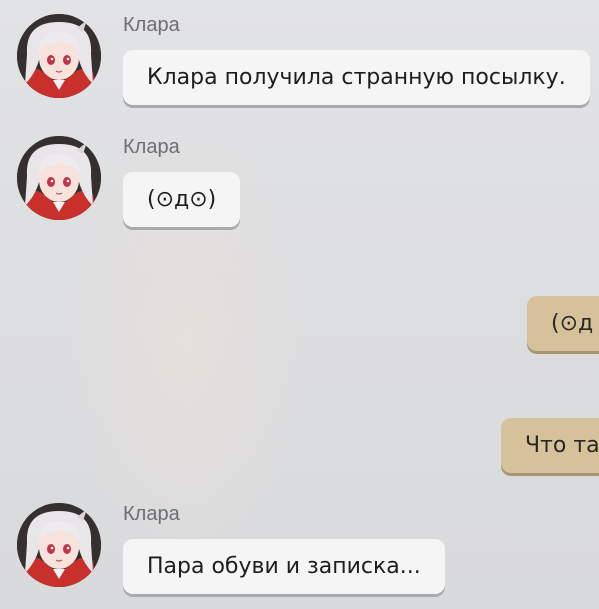 This screenshot has width=599, height=609. I want to click on message-bubble: (⊙д⊙), so click(182, 199).